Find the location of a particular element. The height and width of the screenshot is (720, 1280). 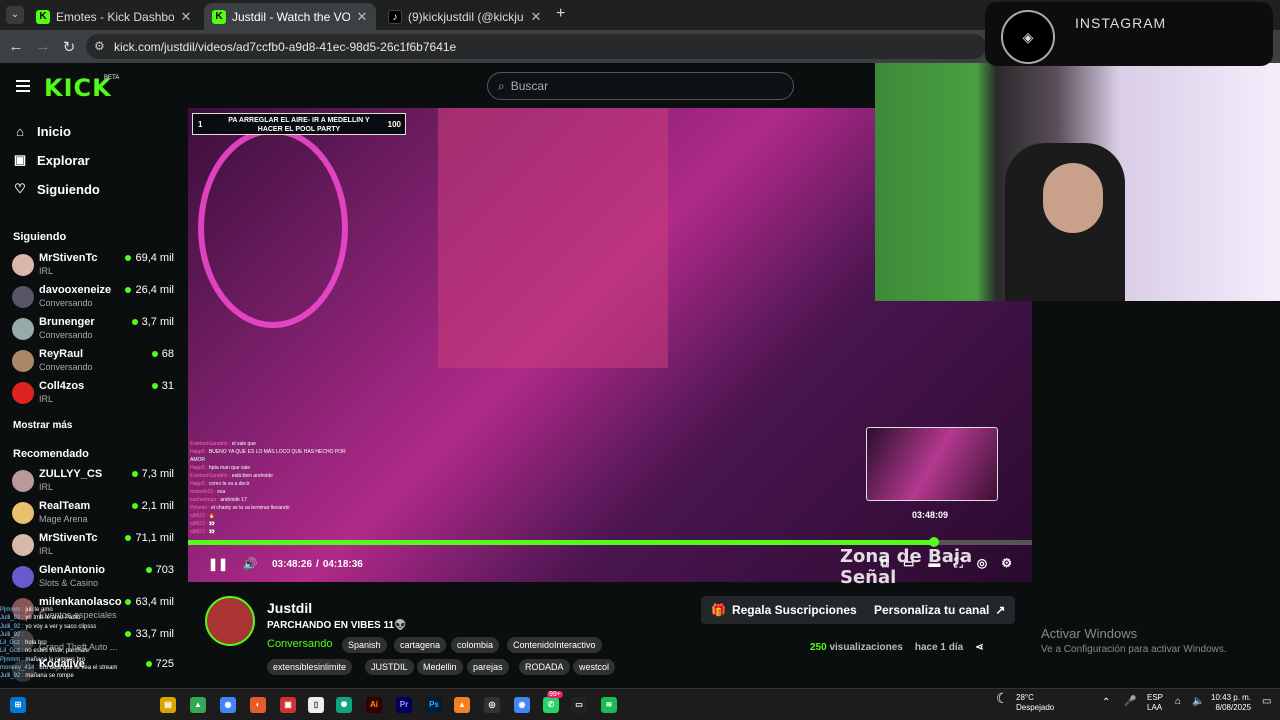

settings-icon: ⚙ is located at coordinates (1006, 563).